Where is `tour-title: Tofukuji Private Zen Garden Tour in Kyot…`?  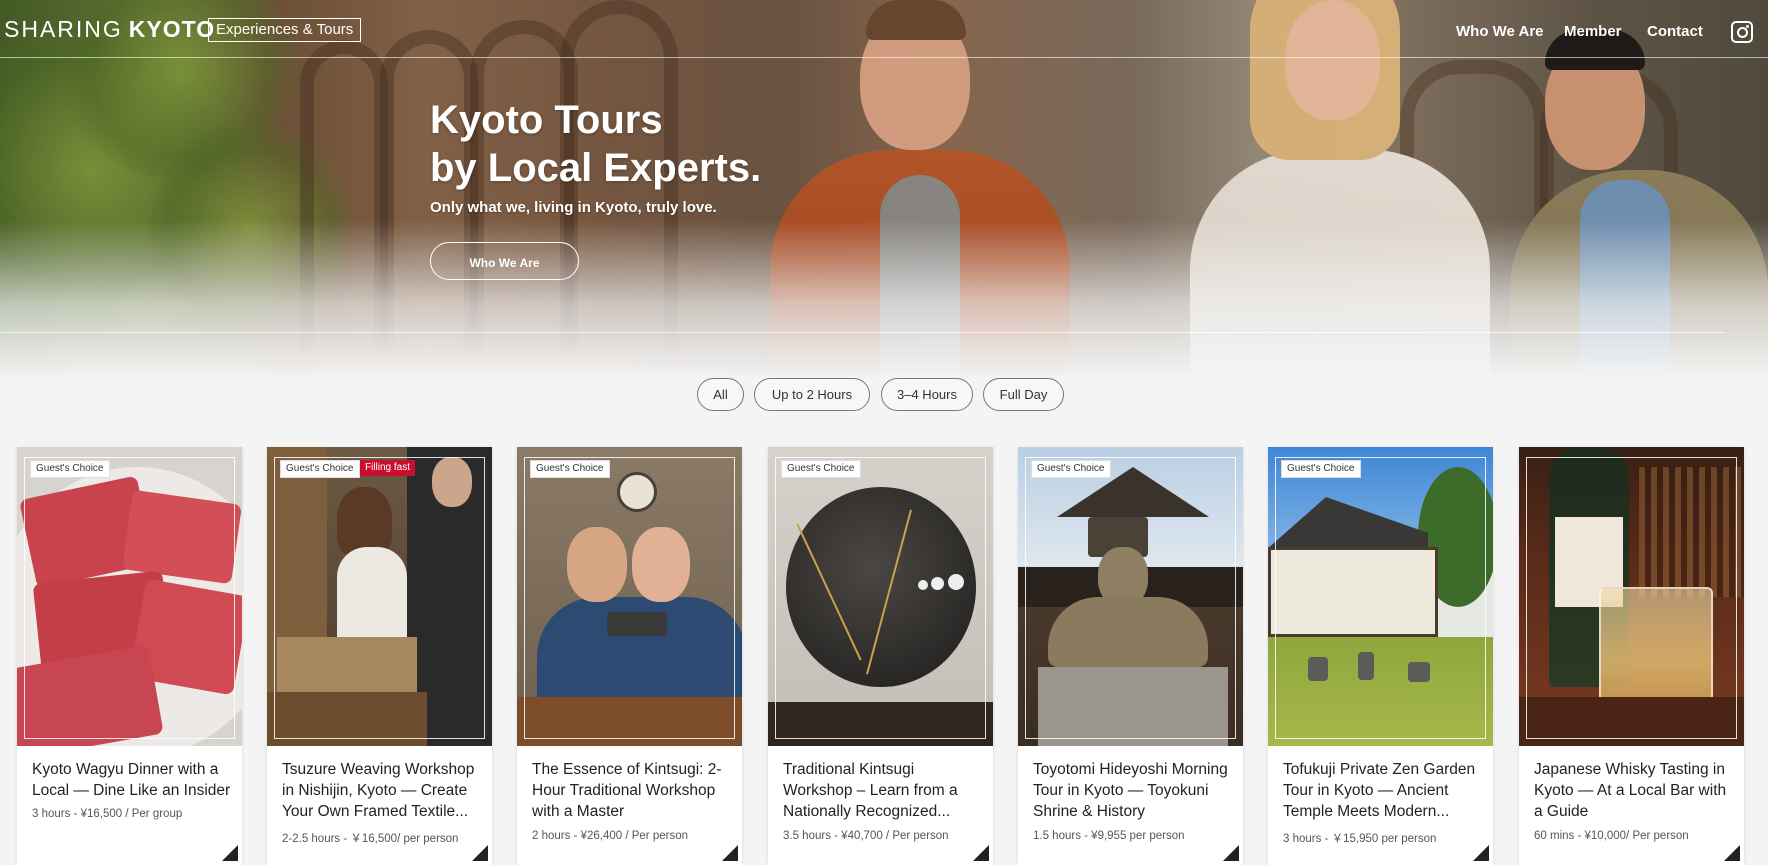
tour-title: Tofukuji Private Zen Garden Tour in Kyot… is located at coordinates (1383, 790).